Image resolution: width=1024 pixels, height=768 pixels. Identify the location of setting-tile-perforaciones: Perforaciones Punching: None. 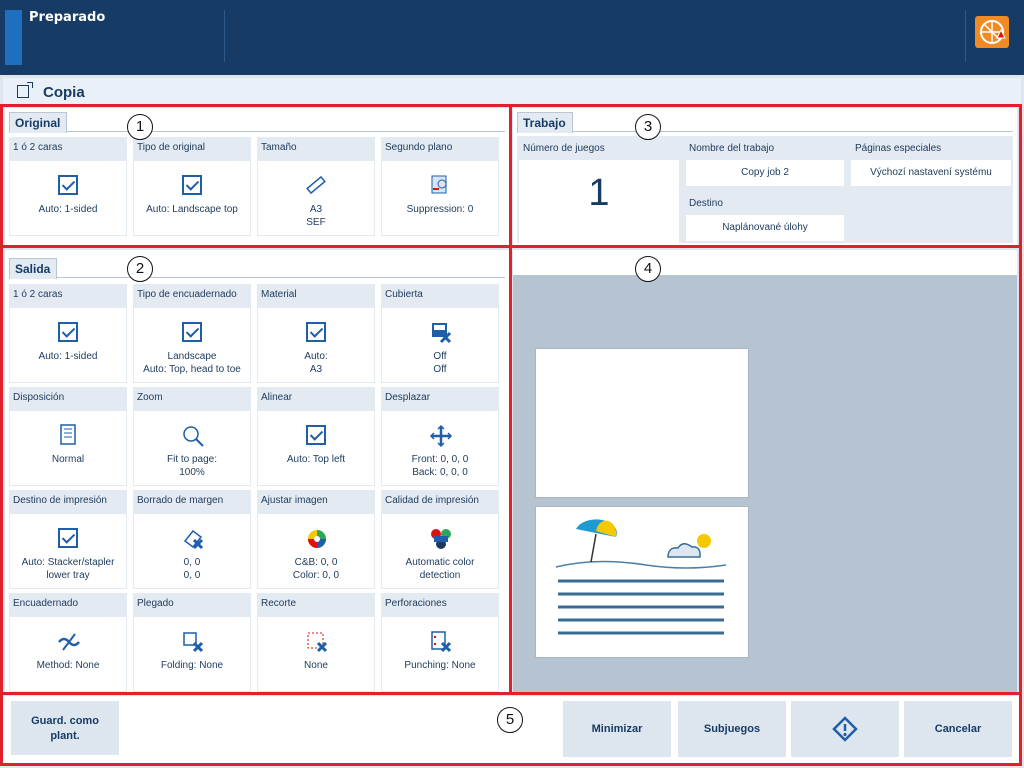
(440, 642).